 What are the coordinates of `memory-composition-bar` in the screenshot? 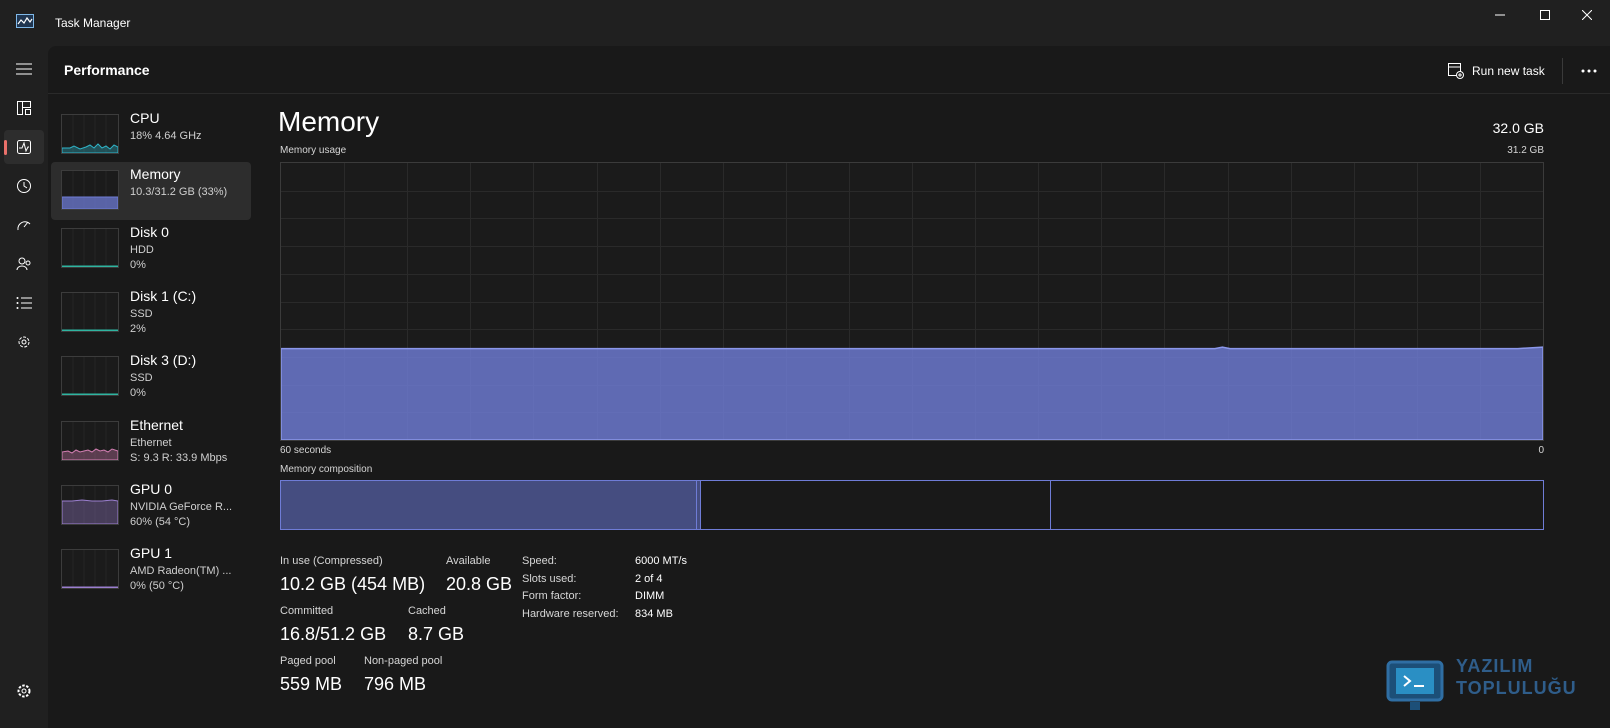 It's located at (912, 505).